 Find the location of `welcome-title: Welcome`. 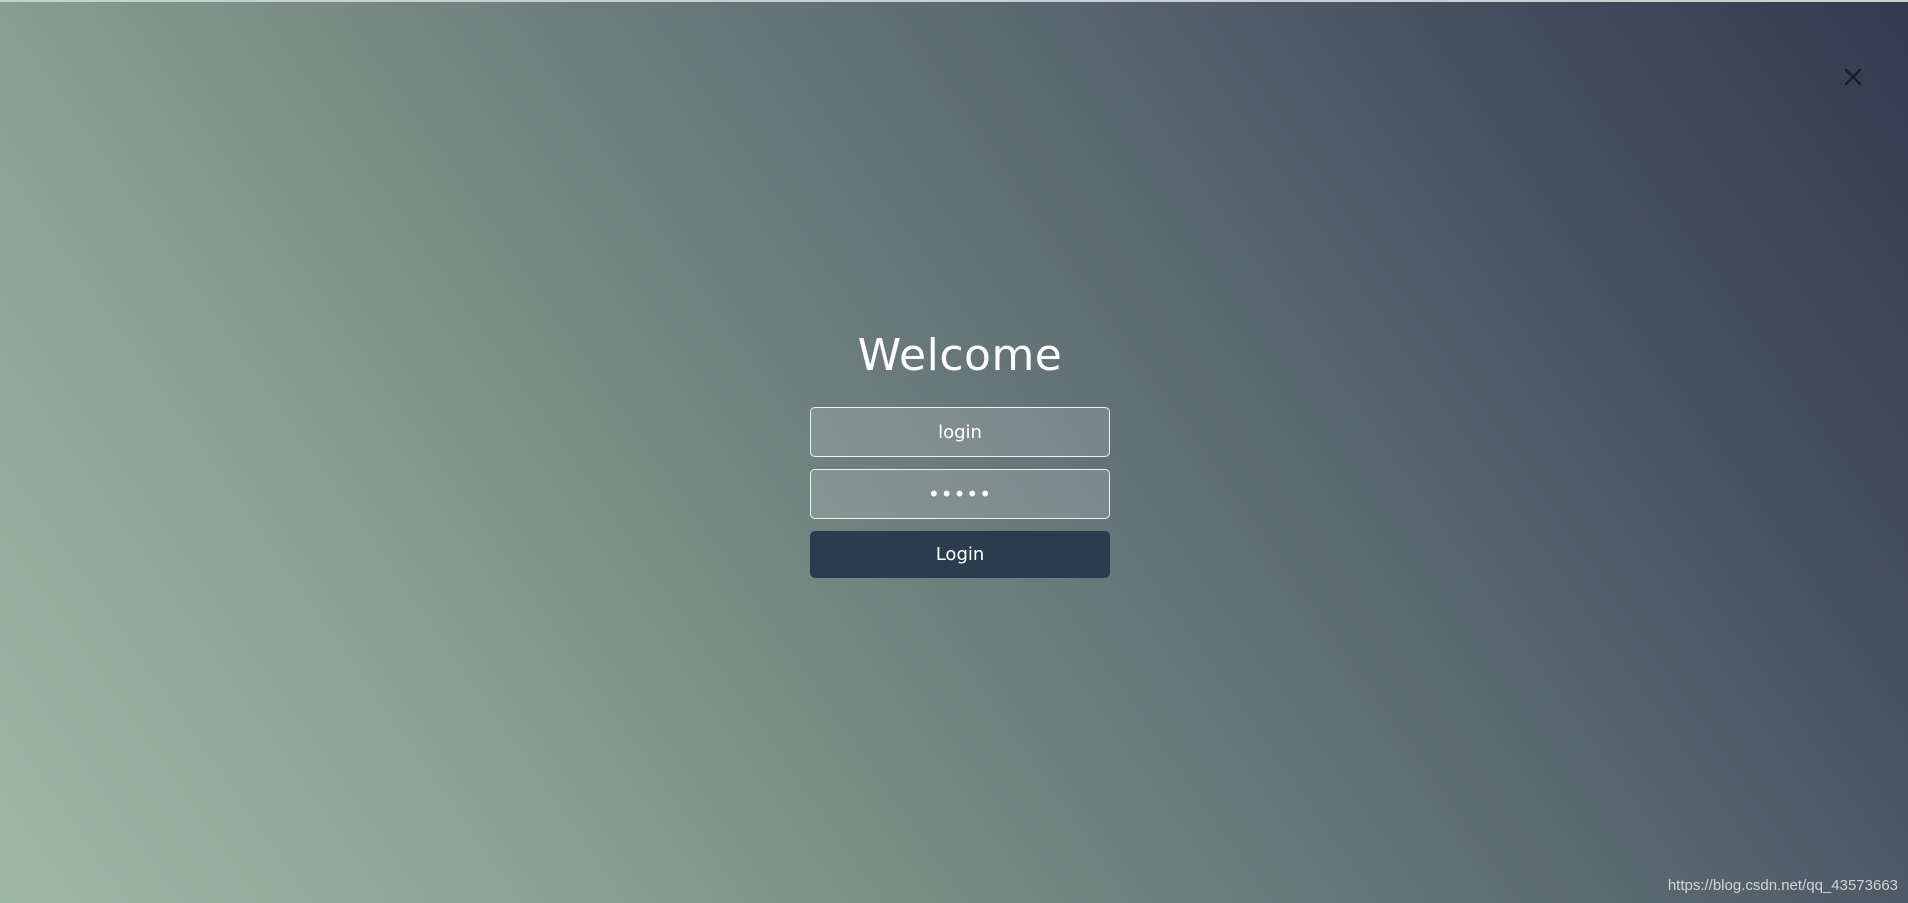

welcome-title: Welcome is located at coordinates (960, 355).